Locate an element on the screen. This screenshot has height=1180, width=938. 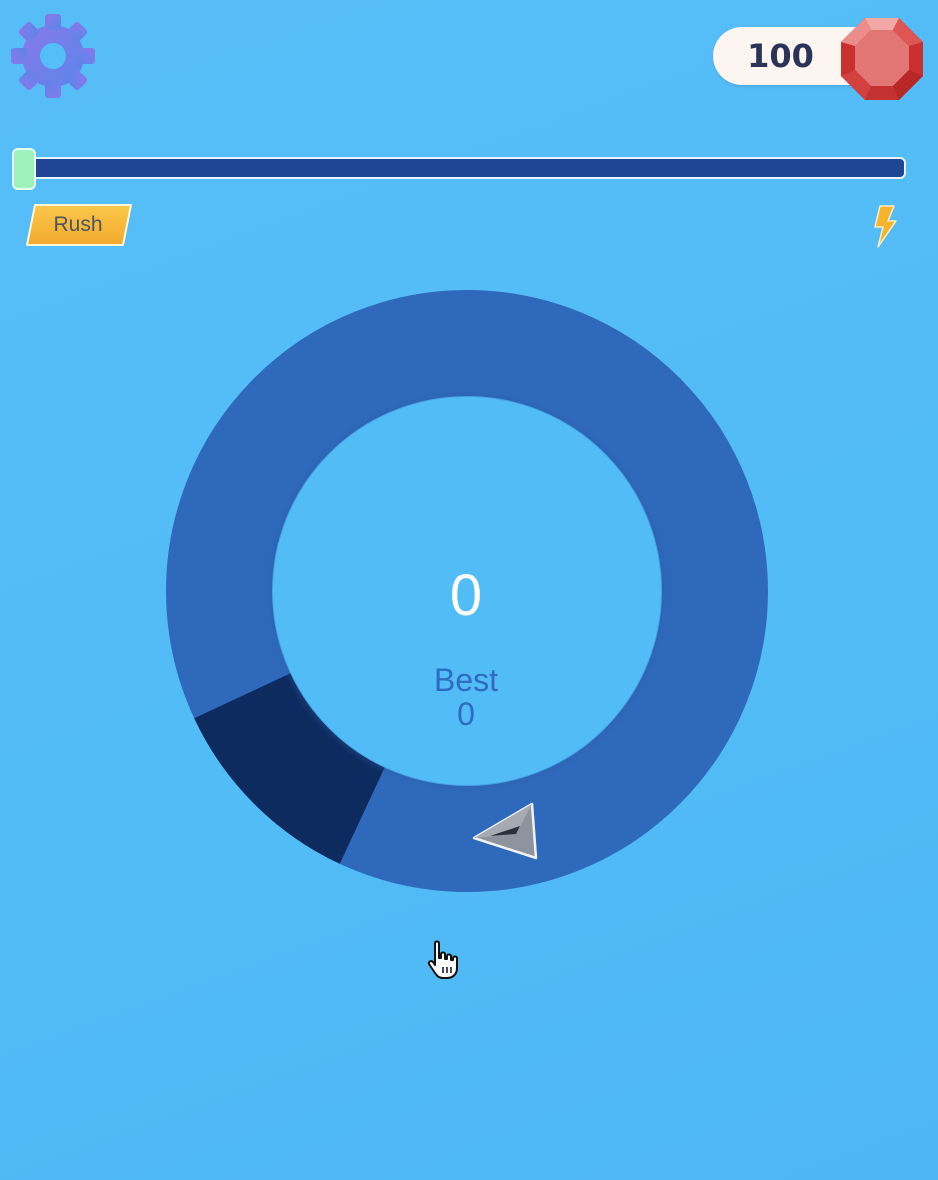
current-score: 0 is located at coordinates (466, 595).